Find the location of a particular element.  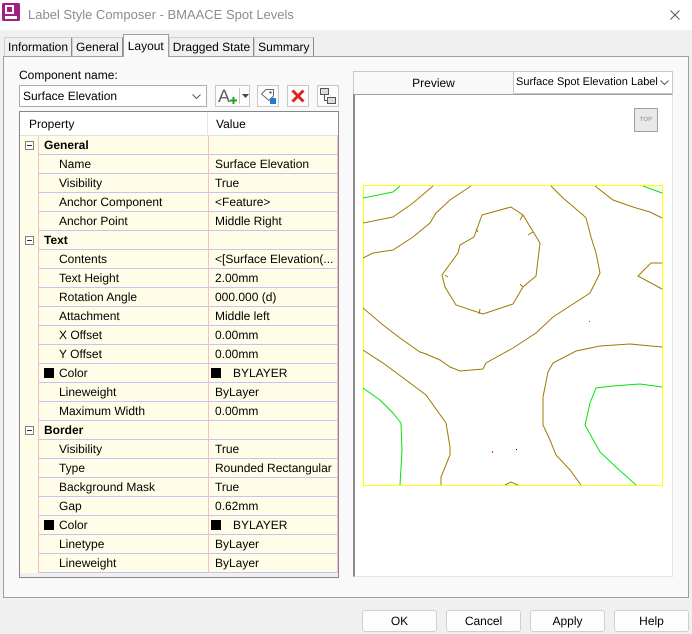

property-name: Contents is located at coordinates (83, 259).